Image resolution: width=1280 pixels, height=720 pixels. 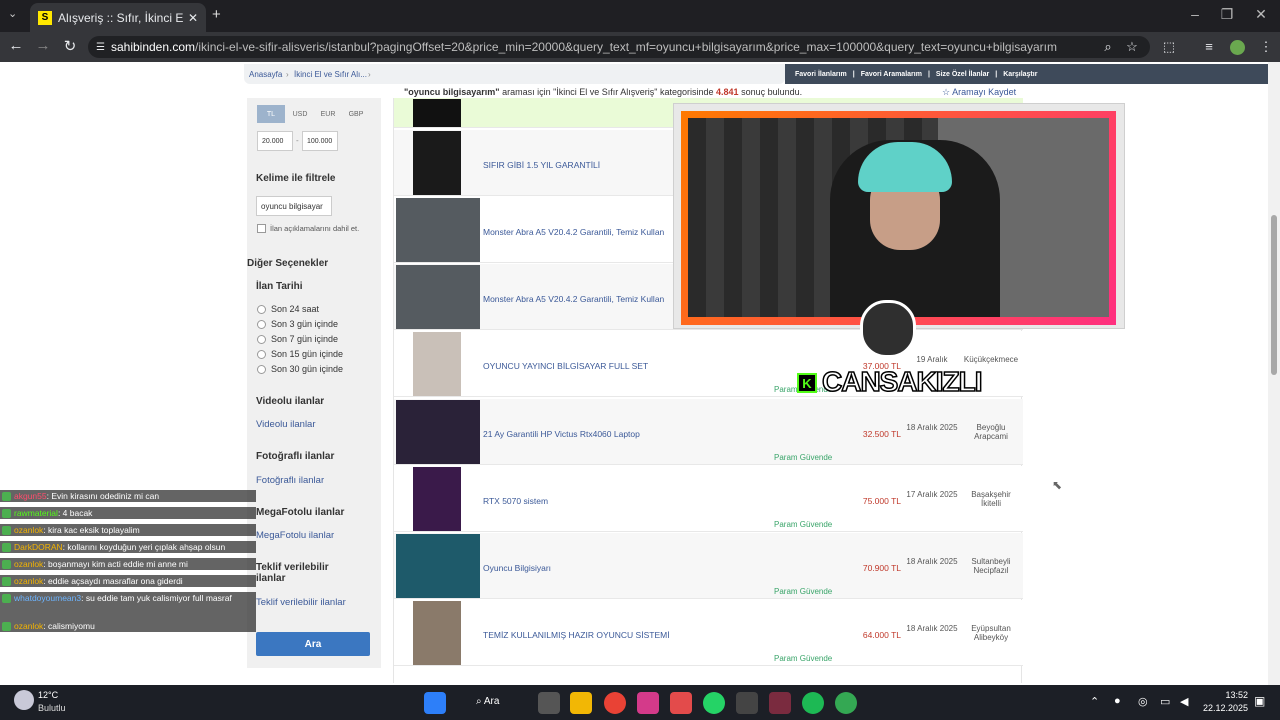 What do you see at coordinates (16, 45) in the screenshot?
I see `back-icon: ←` at bounding box center [16, 45].